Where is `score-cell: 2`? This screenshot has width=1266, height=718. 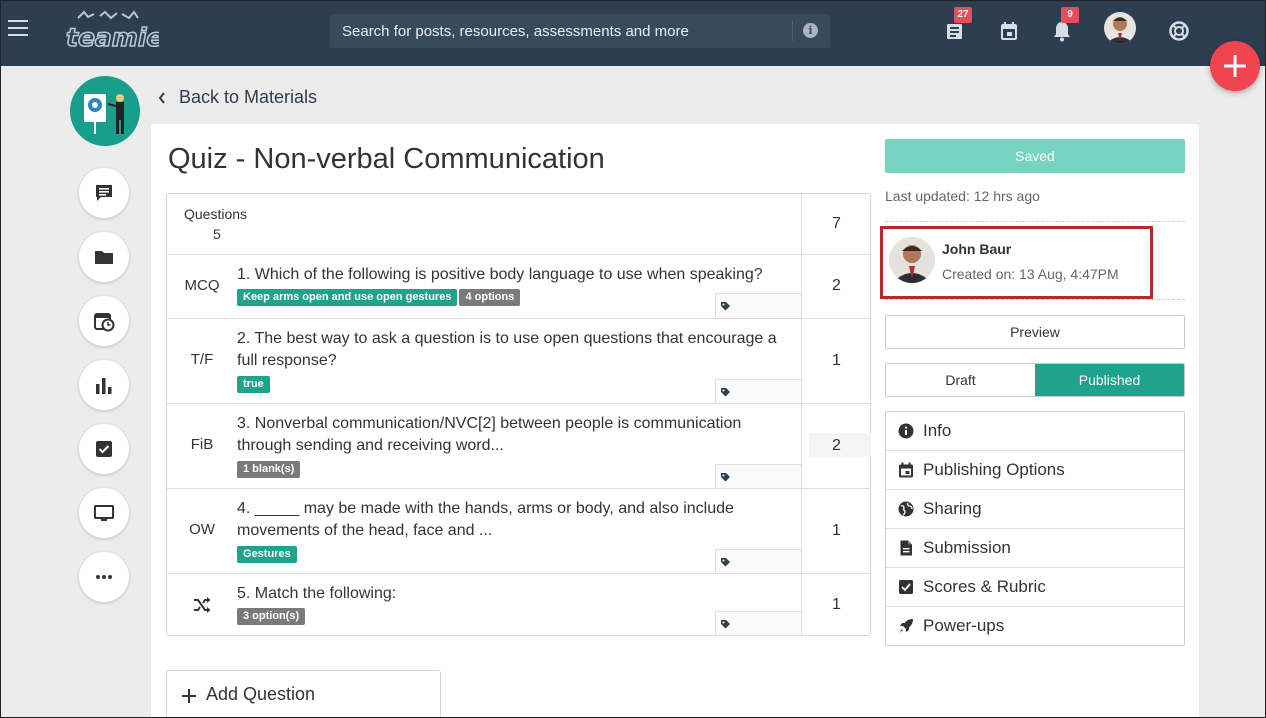 score-cell: 2 is located at coordinates (836, 446).